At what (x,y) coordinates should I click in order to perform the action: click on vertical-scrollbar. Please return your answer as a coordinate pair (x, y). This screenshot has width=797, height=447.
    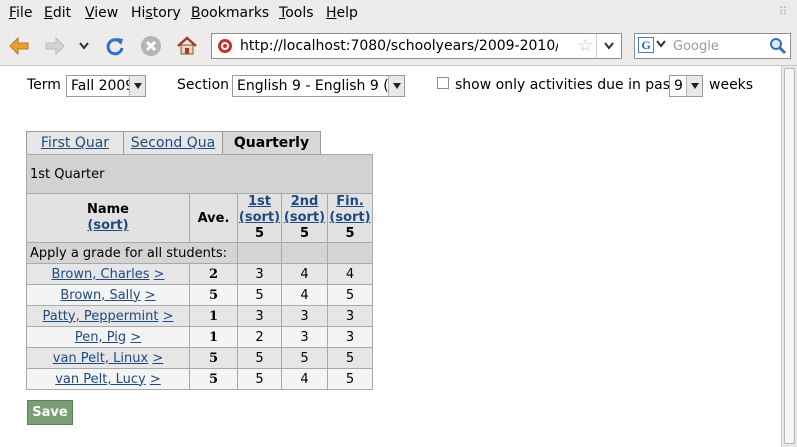
    Looking at the image, I should click on (789, 256).